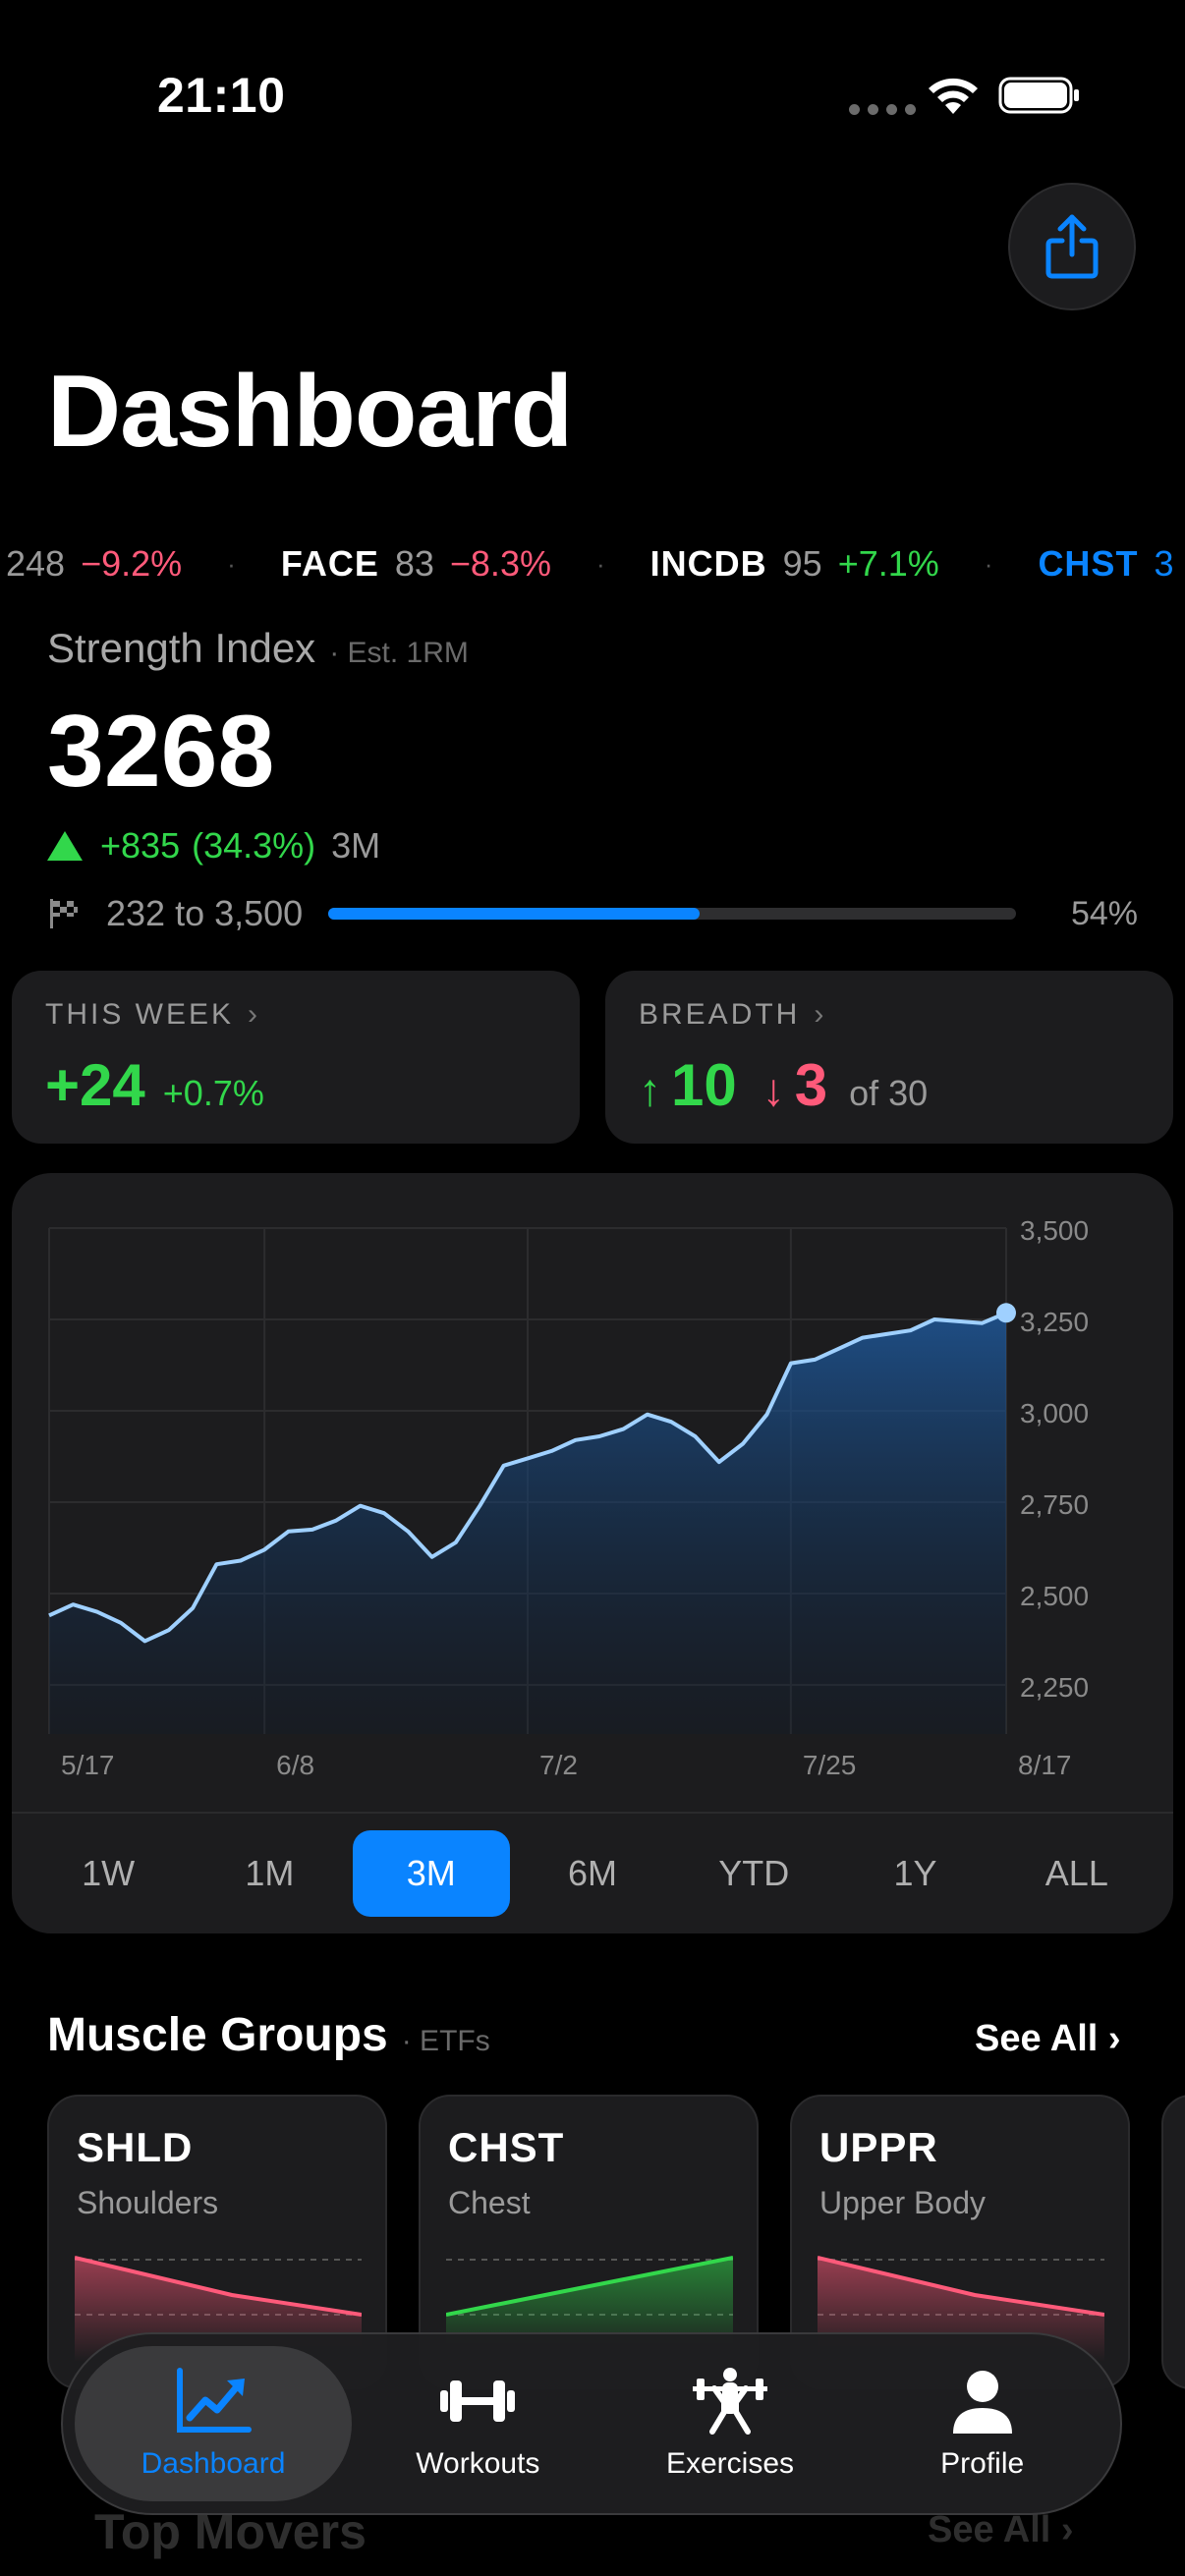  What do you see at coordinates (592, 93) in the screenshot?
I see `status-bar: 21:10` at bounding box center [592, 93].